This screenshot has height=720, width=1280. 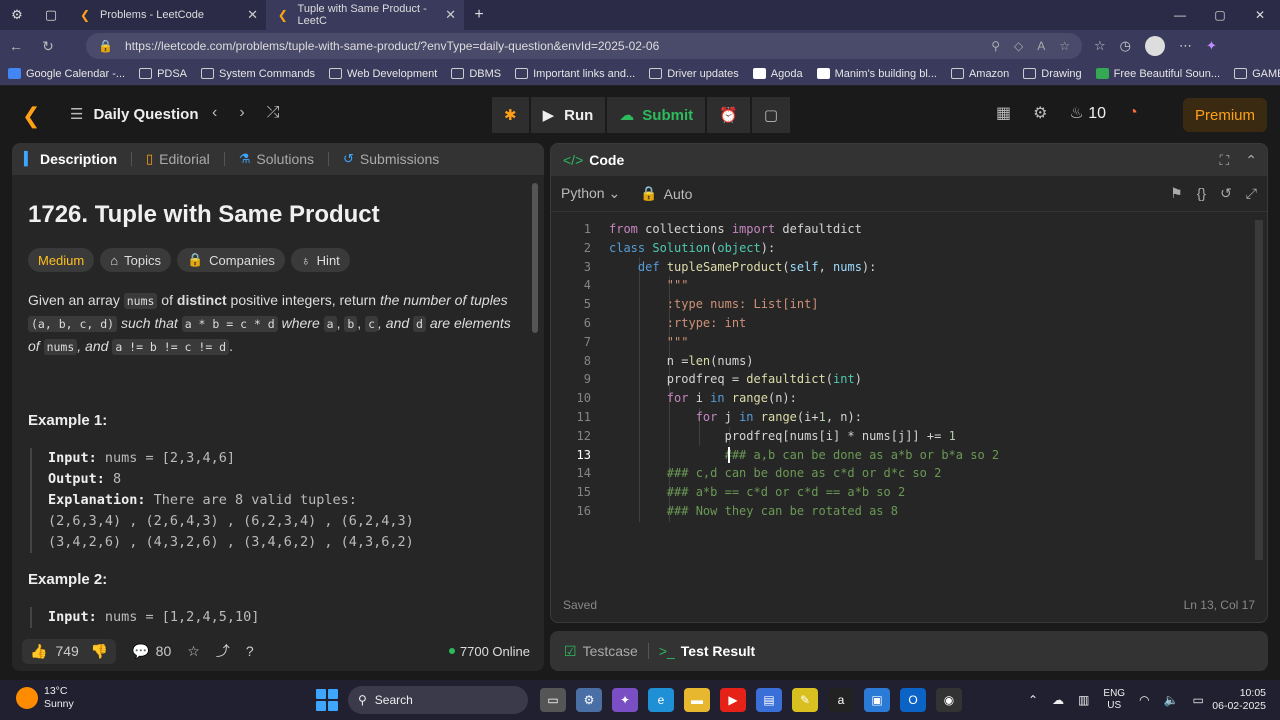 I want to click on zoom-icon: ⚲, so click(x=995, y=46).